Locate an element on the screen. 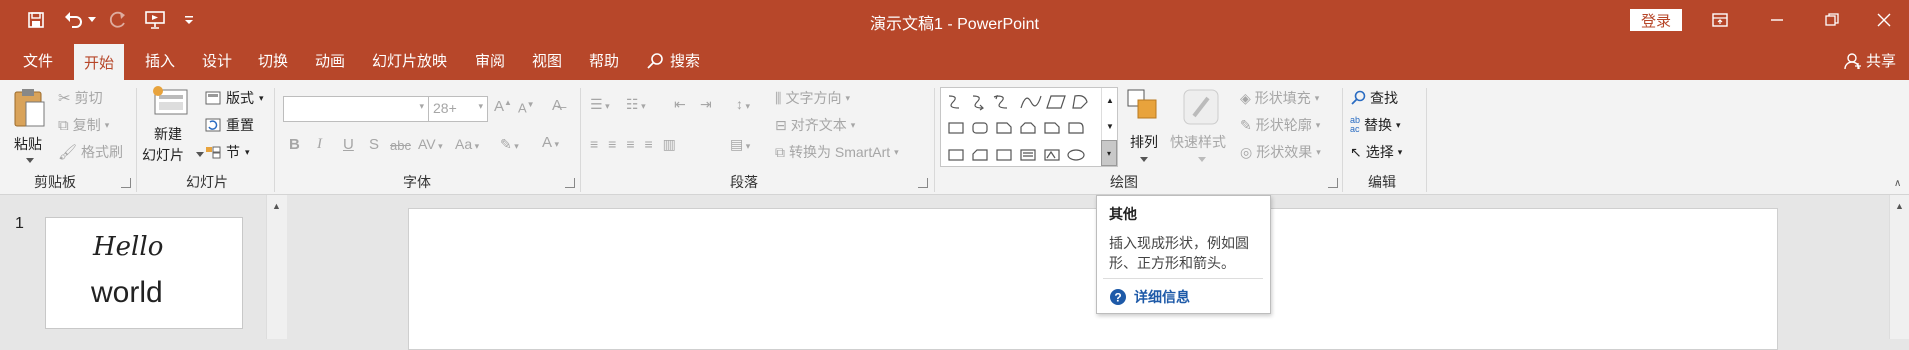  tab-view: 视图 is located at coordinates (547, 60).